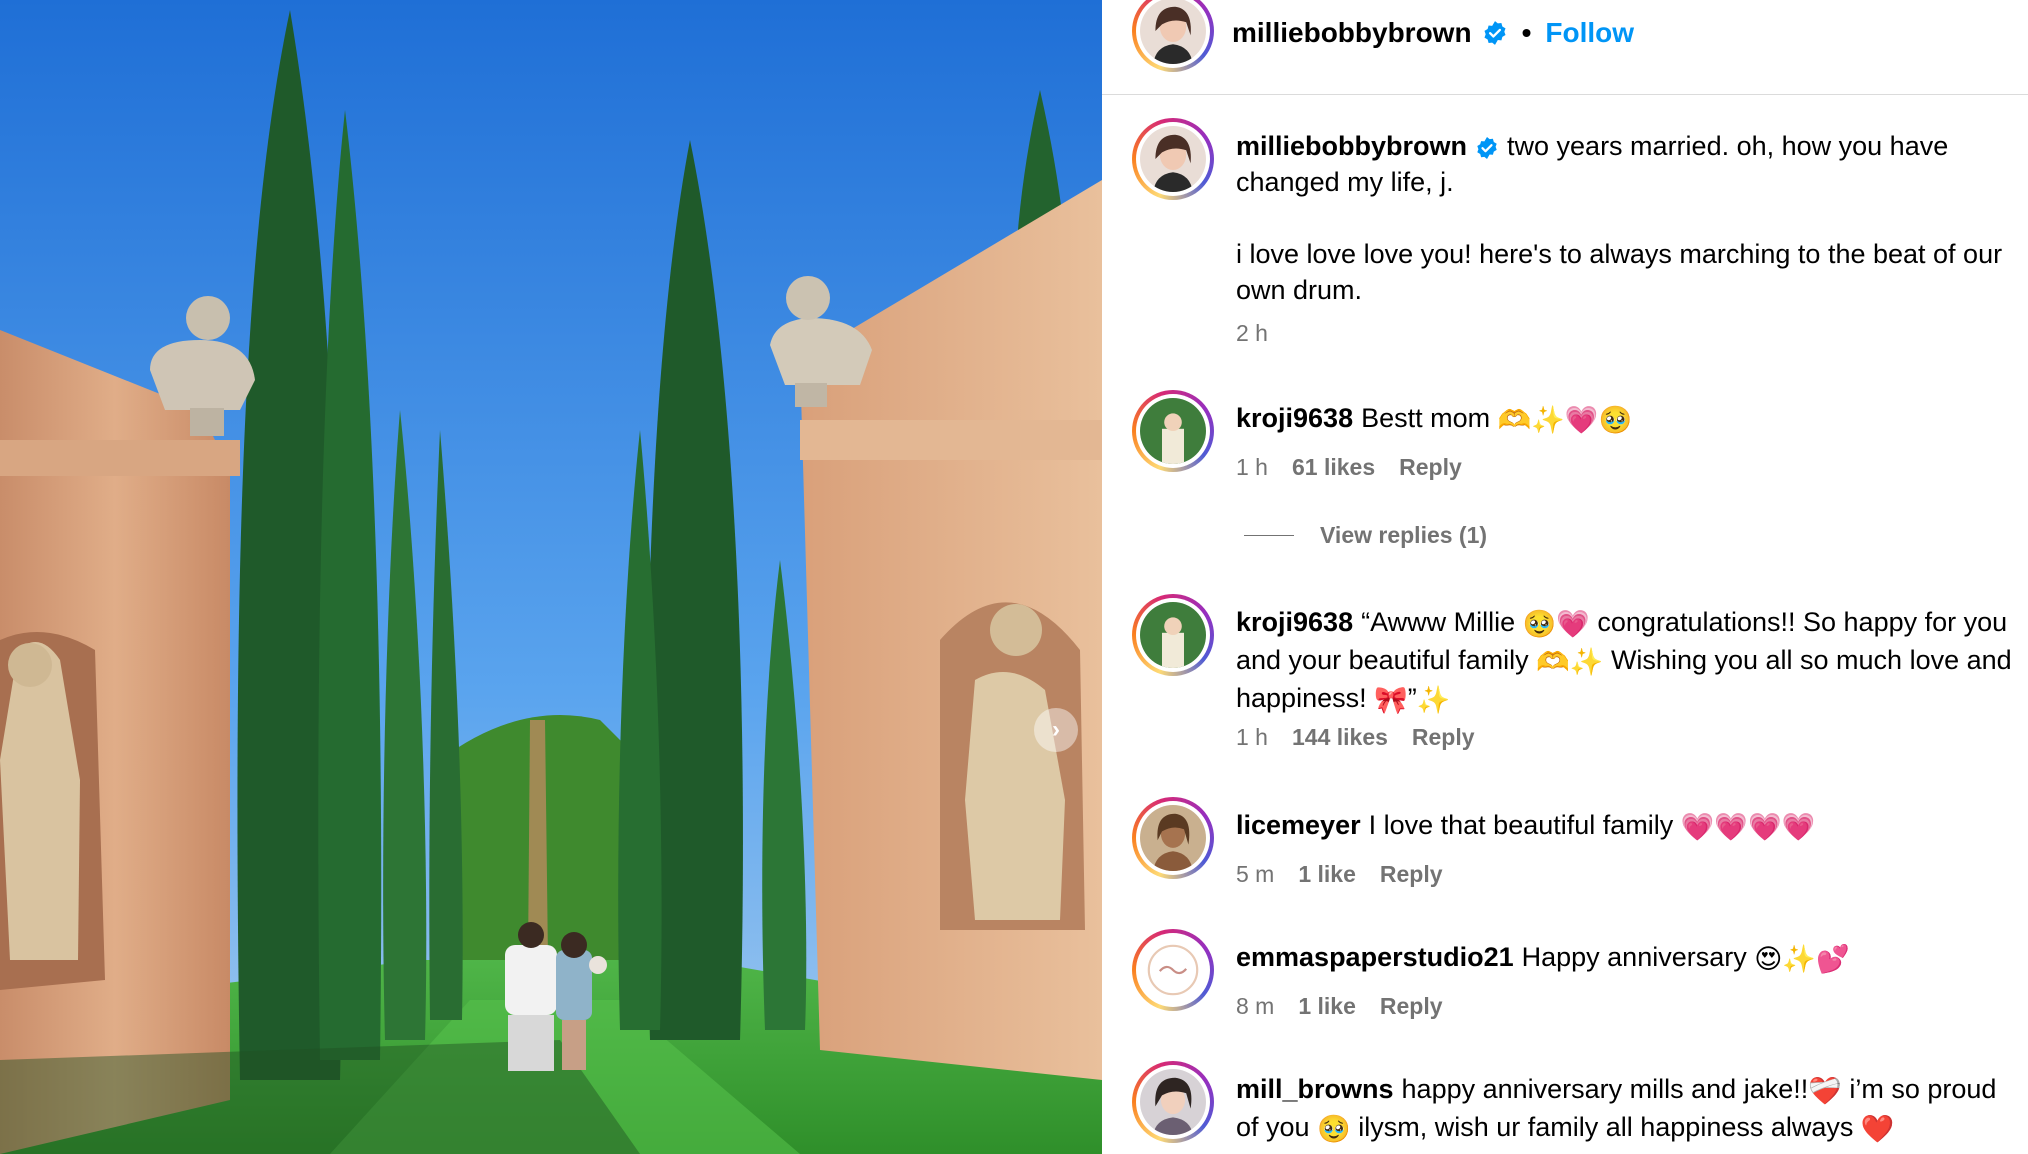  Describe the element at coordinates (1605, 1089) in the screenshot. I see `comment-body-part-1: happy anniversary mills and jake!!` at that location.